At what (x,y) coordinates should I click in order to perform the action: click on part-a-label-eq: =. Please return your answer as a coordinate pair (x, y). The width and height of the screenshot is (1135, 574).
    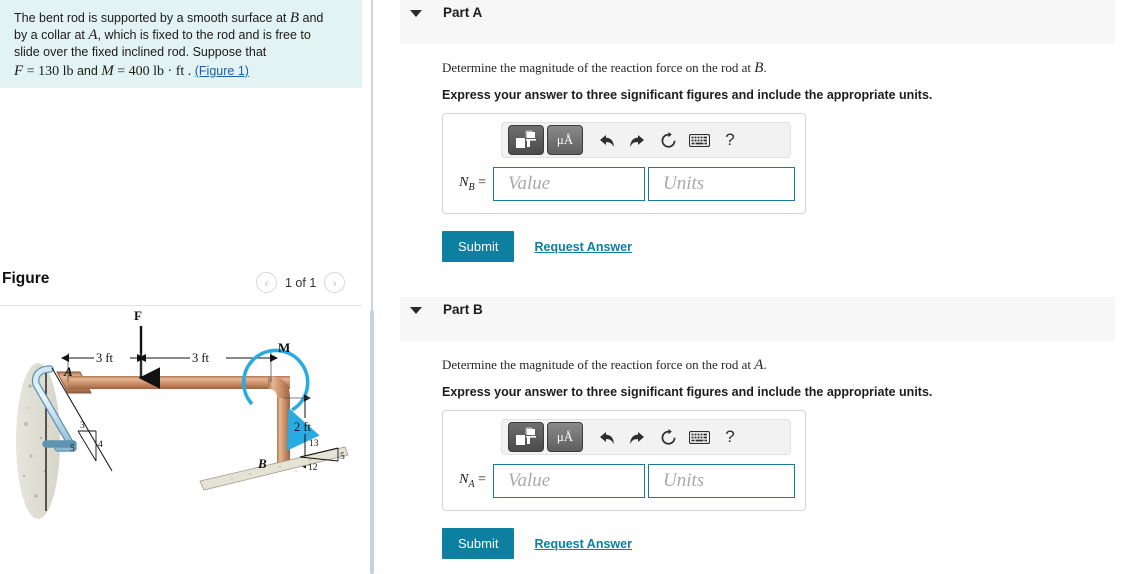
    Looking at the image, I should click on (480, 183).